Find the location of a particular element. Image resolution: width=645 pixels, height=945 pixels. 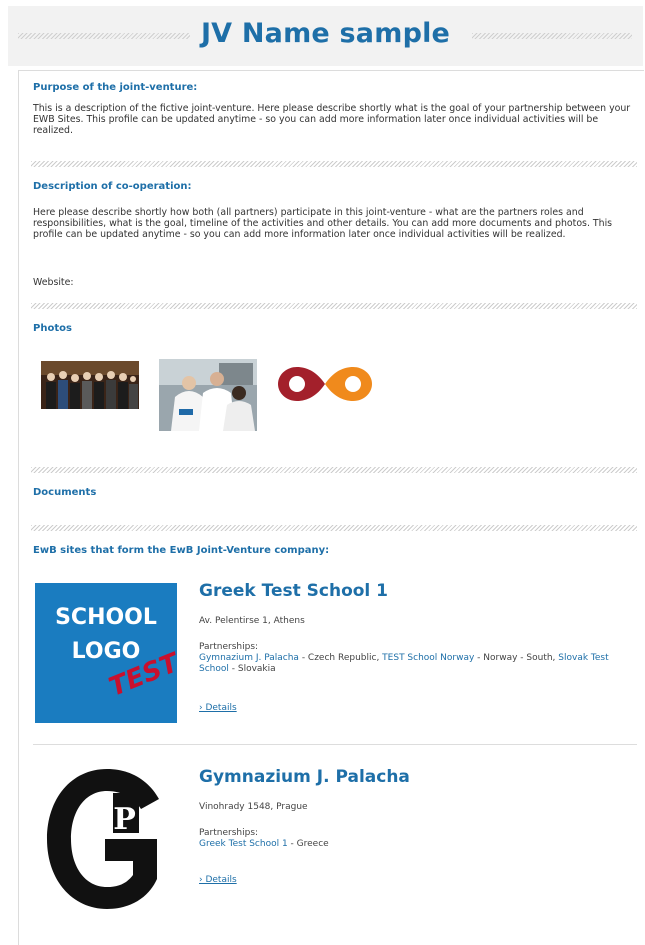

group-photo-image is located at coordinates (90, 385).